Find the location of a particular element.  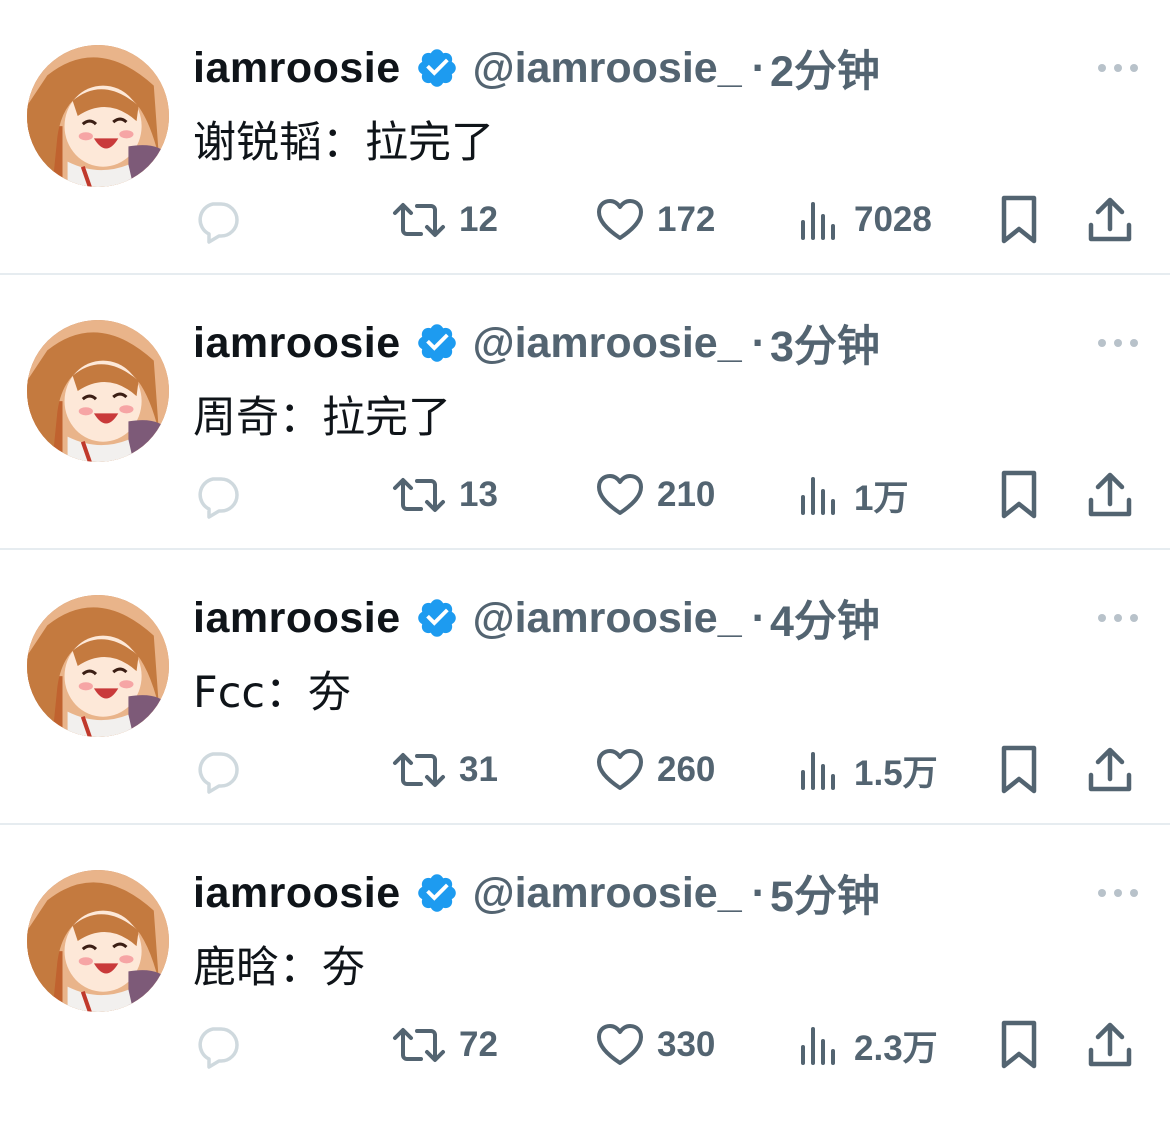

action-bar: 31 260 1.5万 is located at coordinates (668, 770).